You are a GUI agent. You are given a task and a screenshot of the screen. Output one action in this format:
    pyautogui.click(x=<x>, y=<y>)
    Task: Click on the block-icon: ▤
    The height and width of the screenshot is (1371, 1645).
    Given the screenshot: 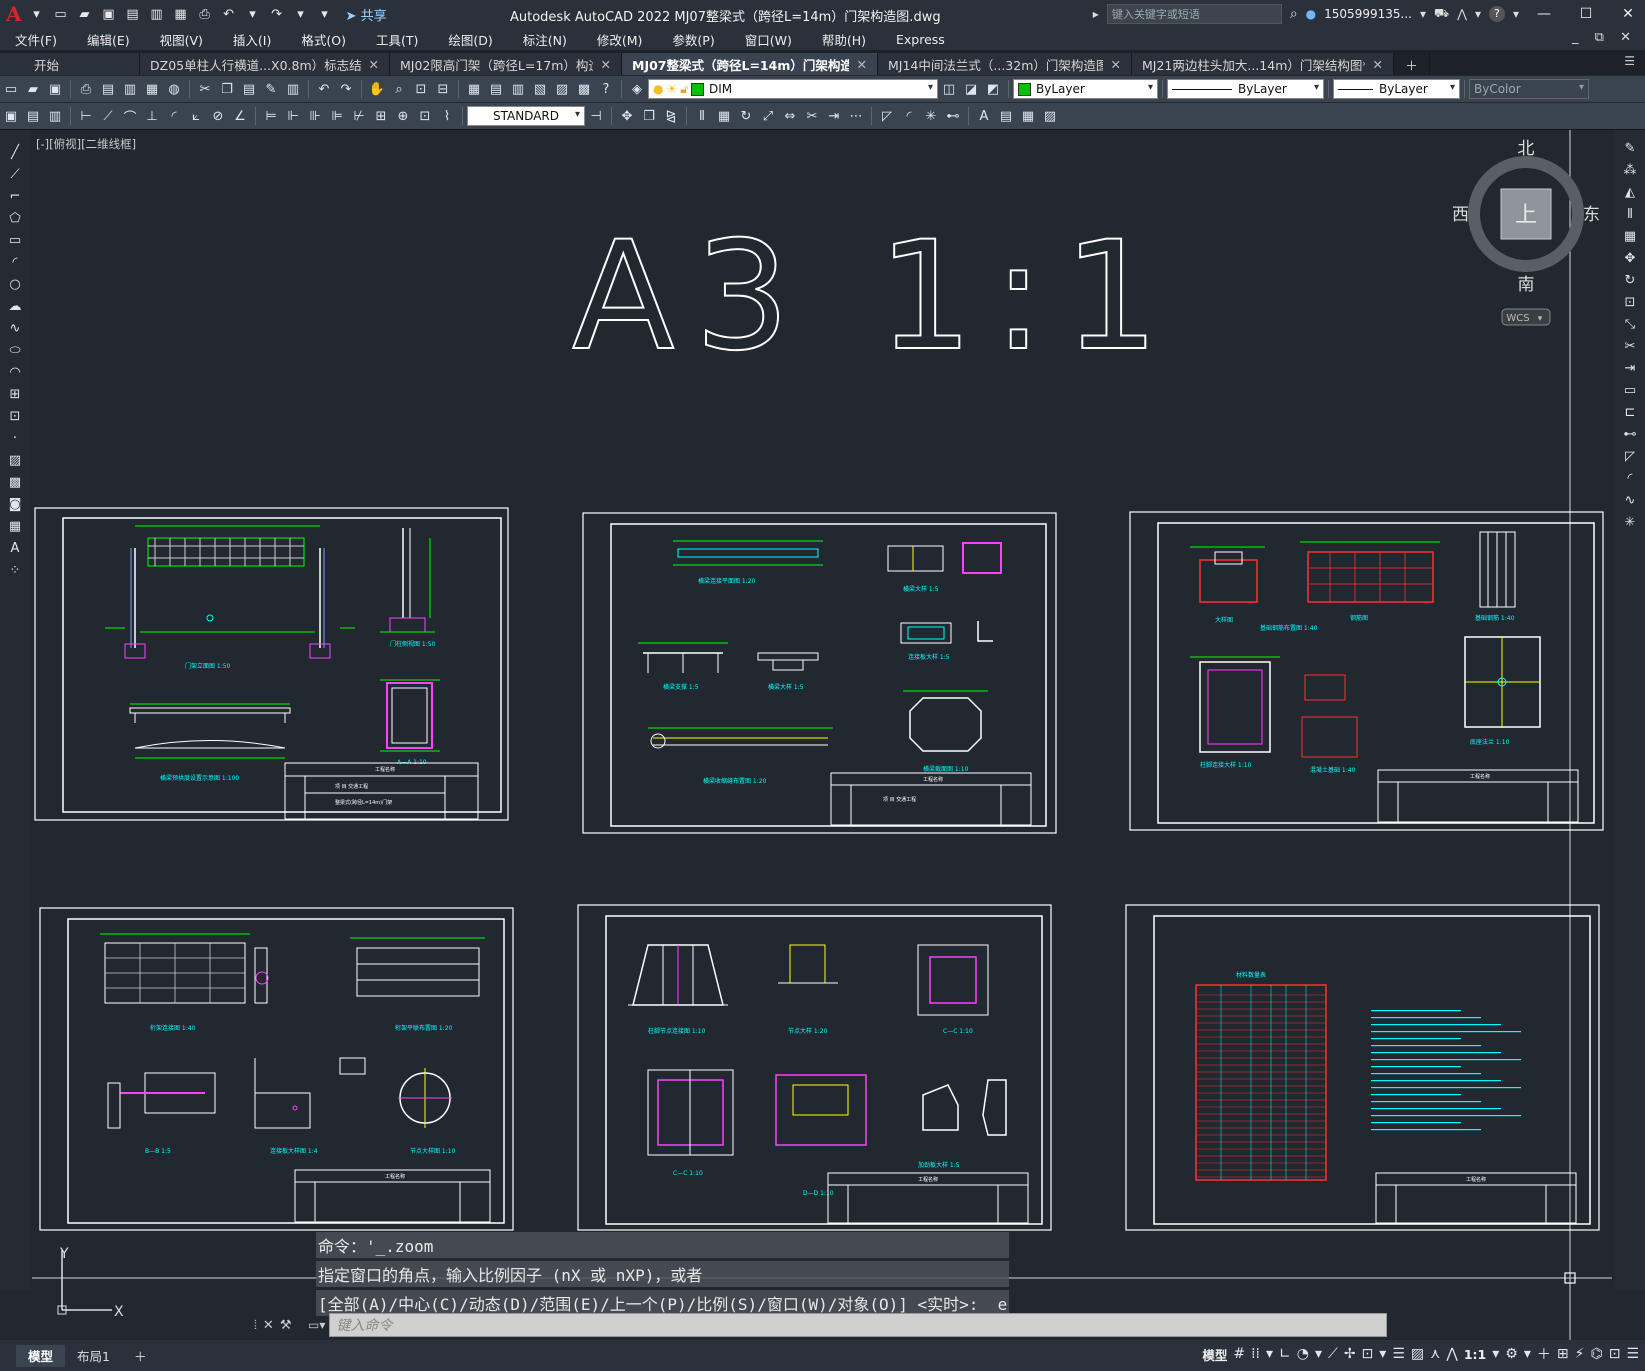 What is the action you would take?
    pyautogui.click(x=33, y=116)
    